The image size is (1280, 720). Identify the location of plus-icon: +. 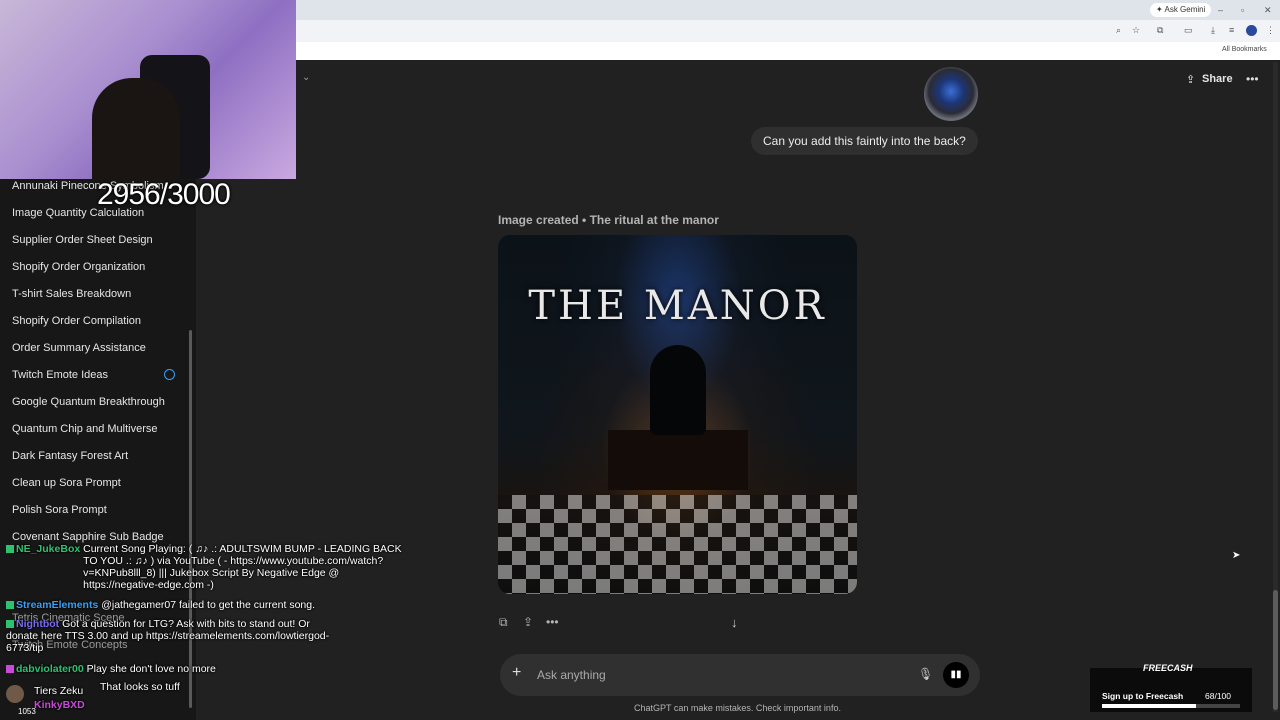
(516, 673).